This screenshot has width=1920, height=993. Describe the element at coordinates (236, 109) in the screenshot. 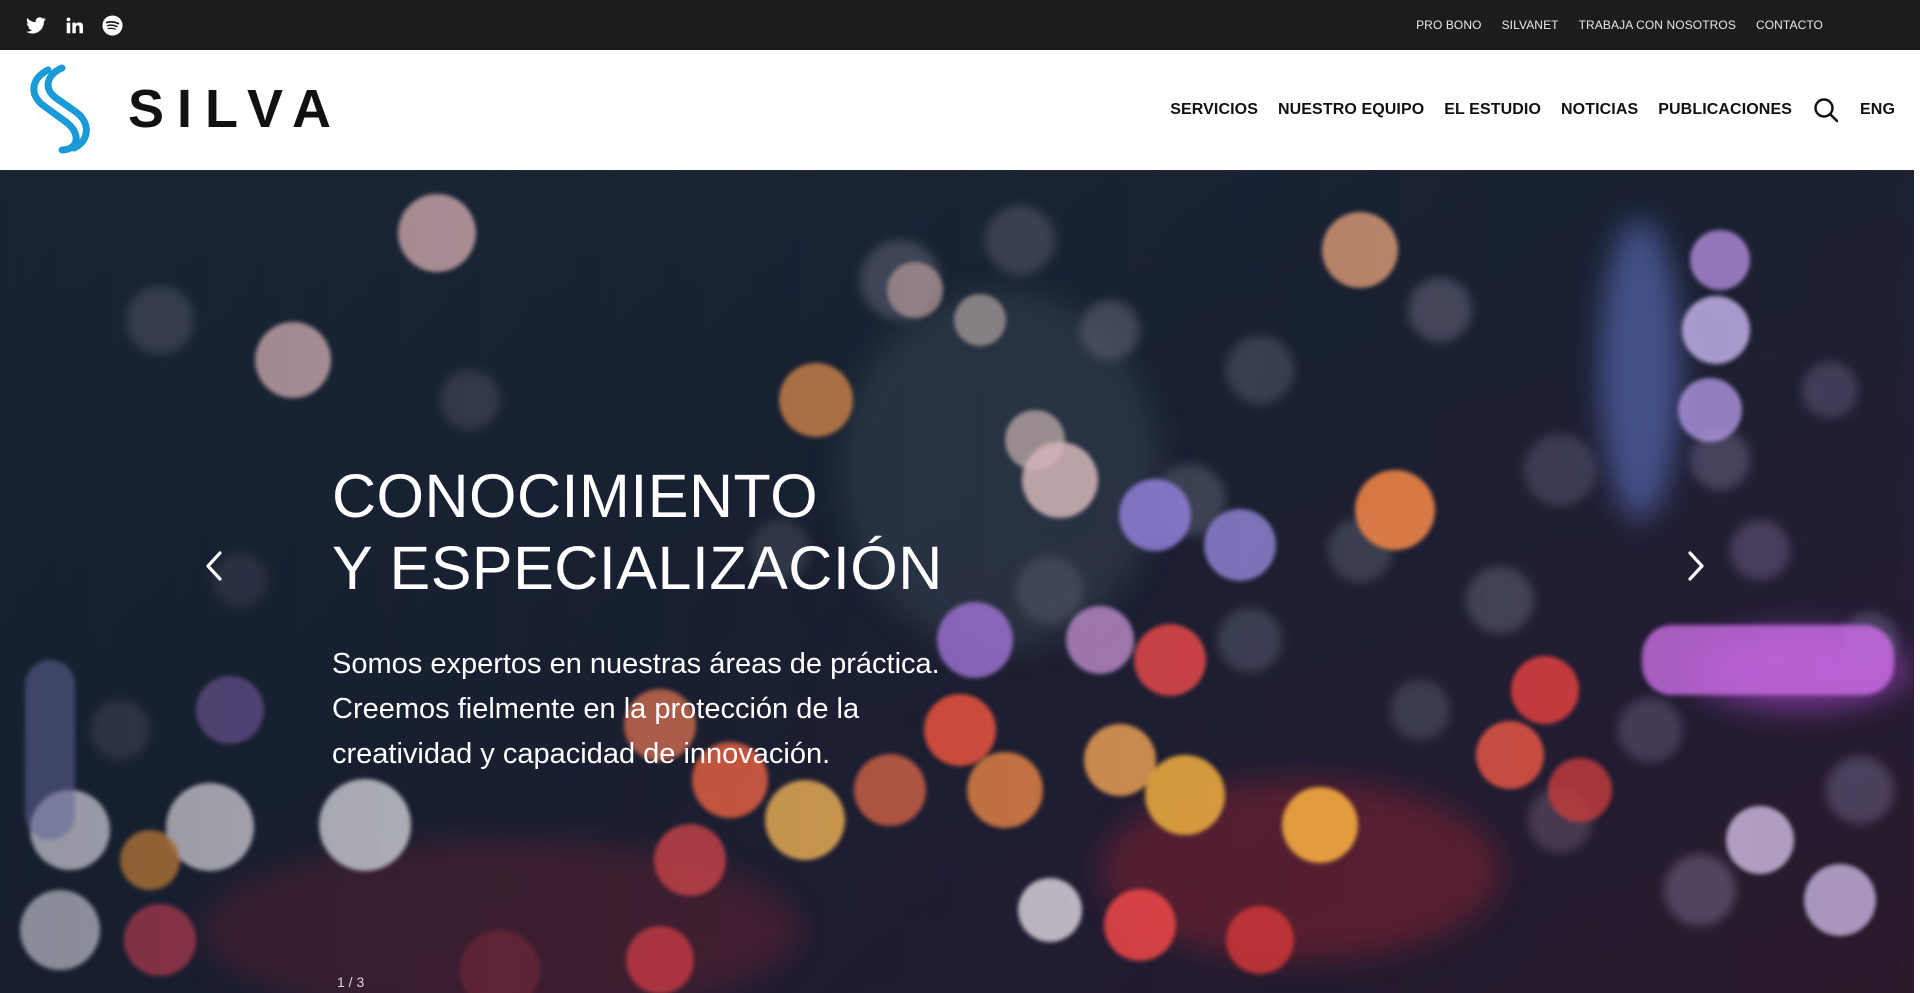

I see `logo-wordmark: SILVA` at that location.